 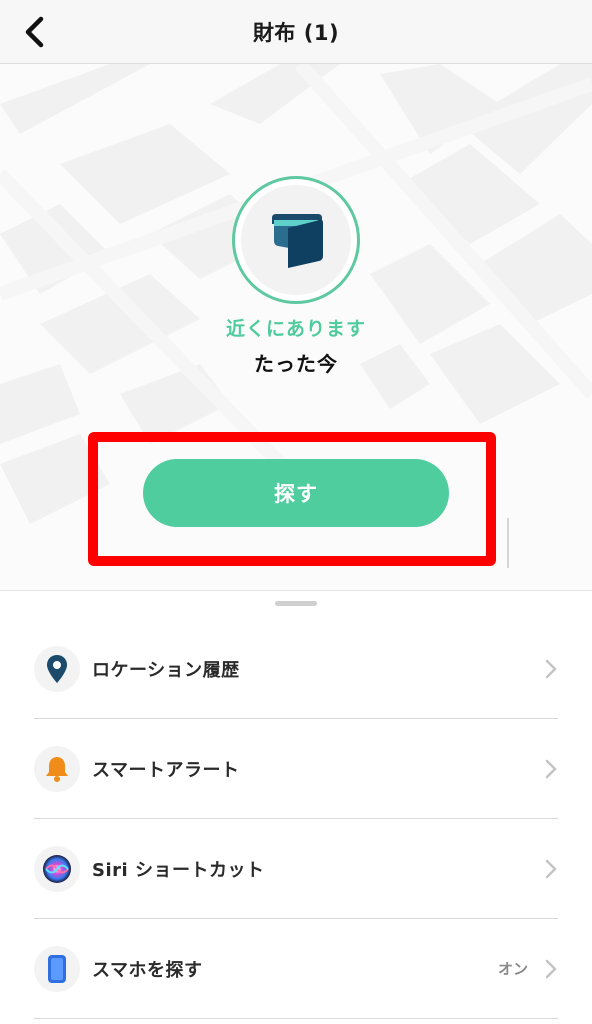 I want to click on bell-icon, so click(x=57, y=769).